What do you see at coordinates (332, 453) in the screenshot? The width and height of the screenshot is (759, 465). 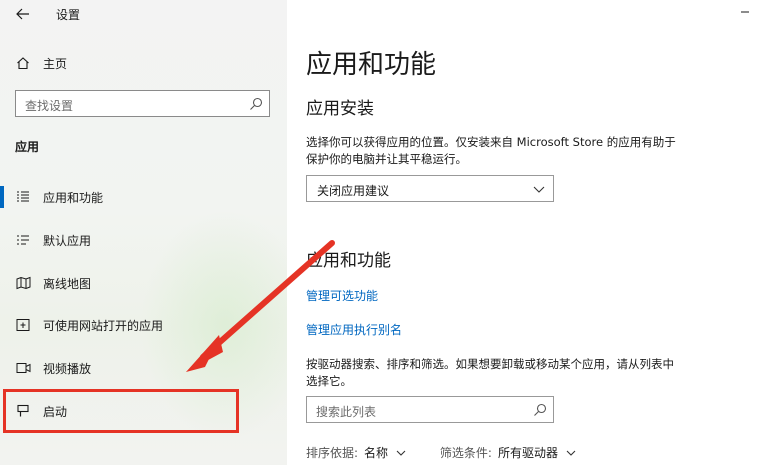 I see `sort-label: 排序依据:` at bounding box center [332, 453].